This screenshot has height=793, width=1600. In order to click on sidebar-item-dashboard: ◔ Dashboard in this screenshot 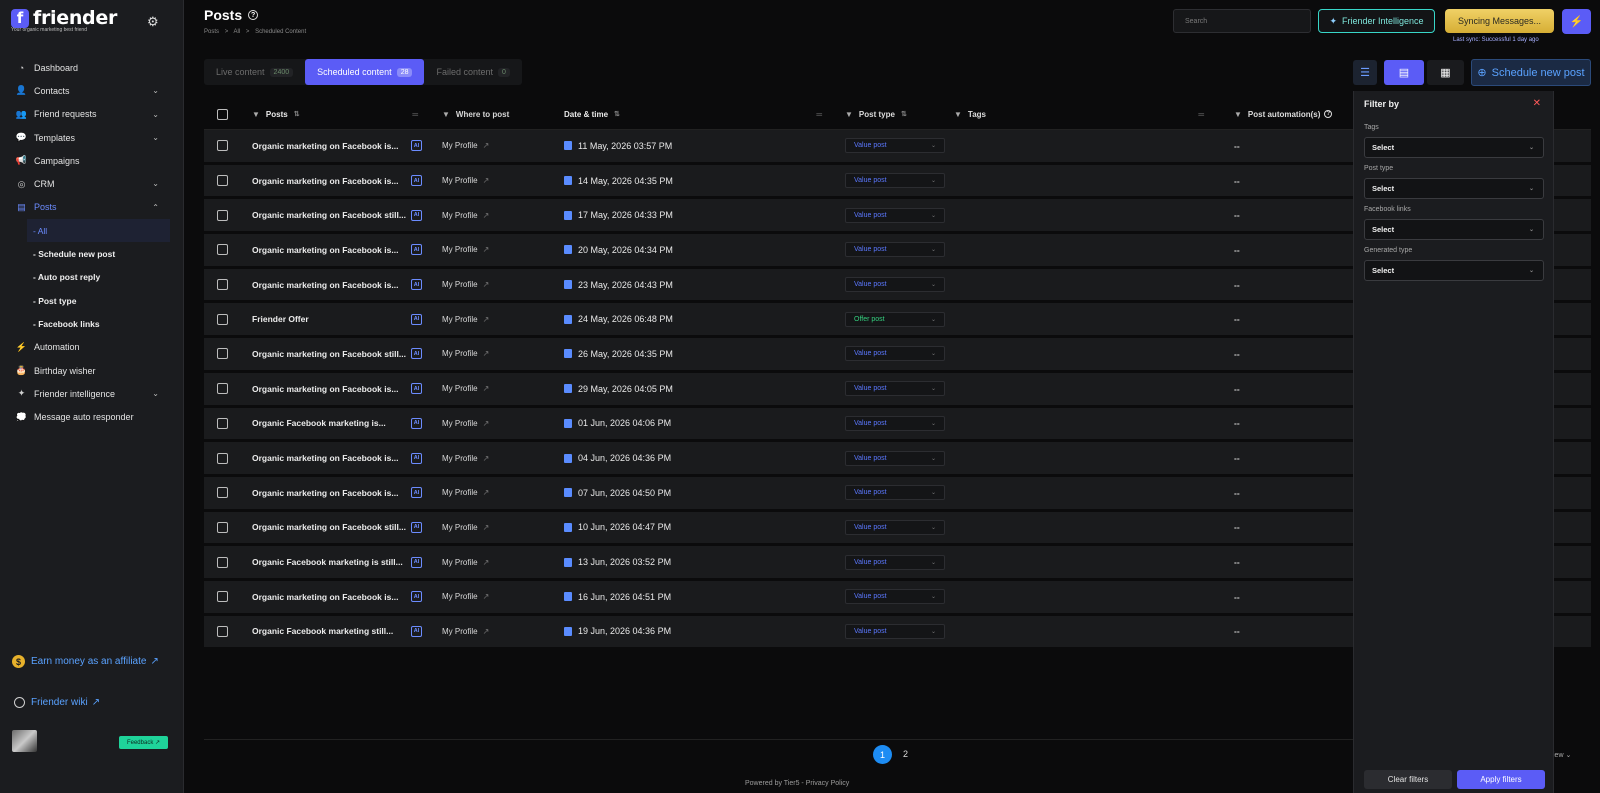, I will do `click(91, 67)`.